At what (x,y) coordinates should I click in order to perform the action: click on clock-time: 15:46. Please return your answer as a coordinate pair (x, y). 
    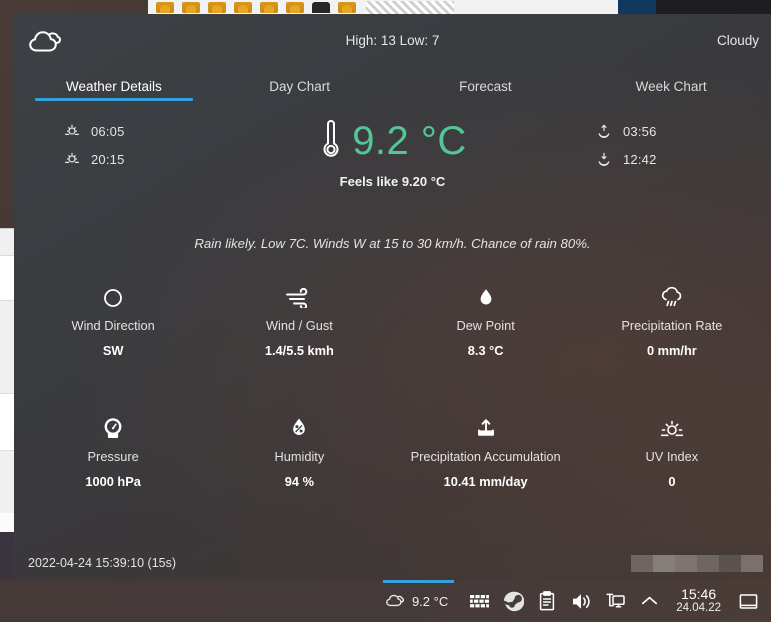
    Looking at the image, I should click on (699, 593).